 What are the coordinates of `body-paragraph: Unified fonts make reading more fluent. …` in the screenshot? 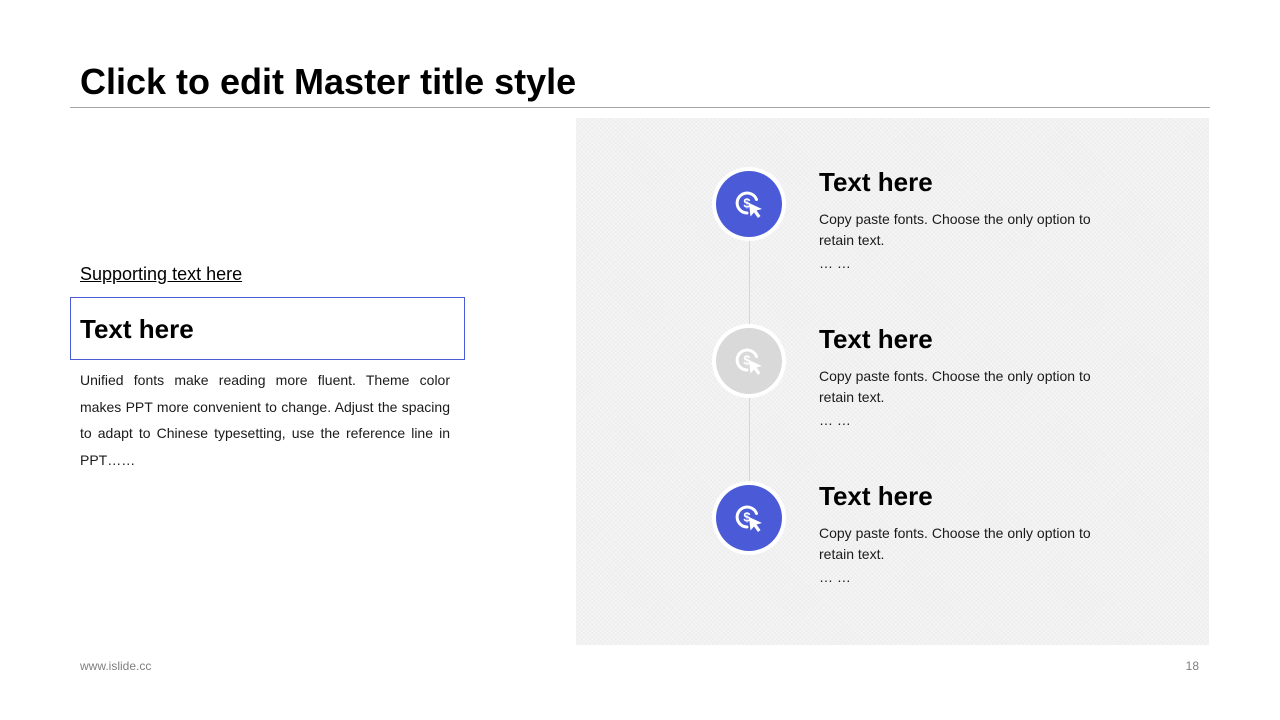 It's located at (265, 420).